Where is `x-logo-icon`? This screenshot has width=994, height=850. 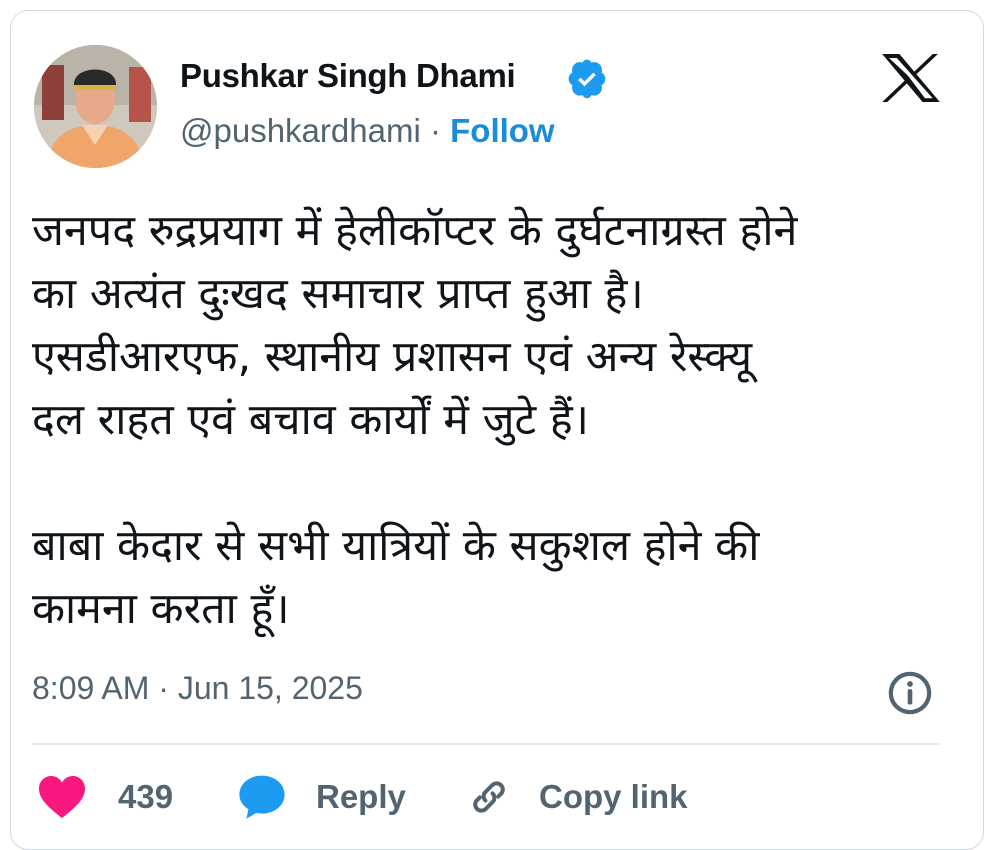
x-logo-icon is located at coordinates (911, 78).